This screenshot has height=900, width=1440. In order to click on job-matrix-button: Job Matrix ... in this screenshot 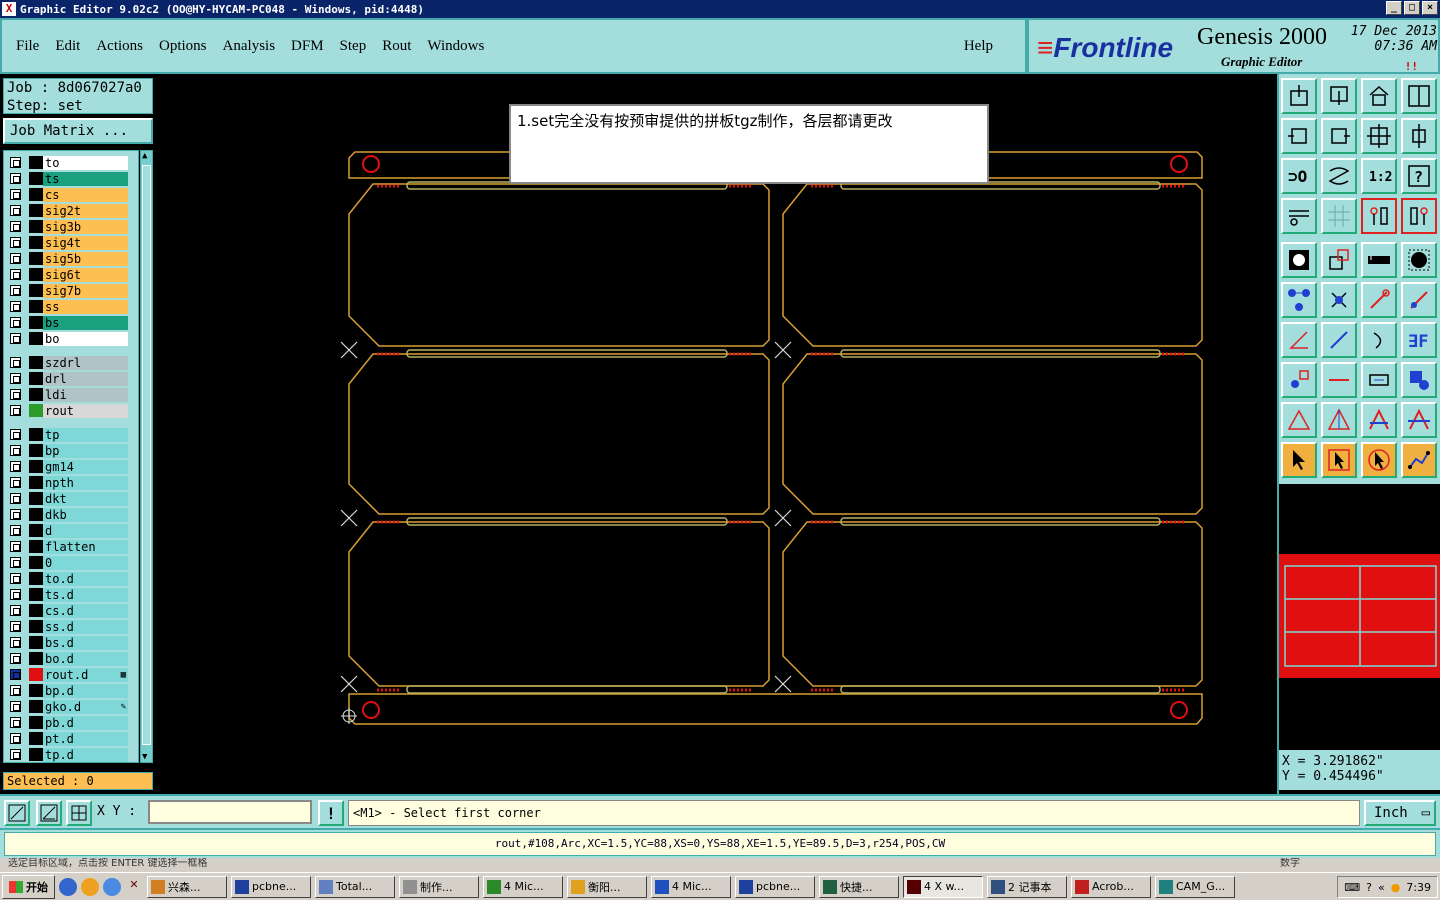, I will do `click(78, 131)`.